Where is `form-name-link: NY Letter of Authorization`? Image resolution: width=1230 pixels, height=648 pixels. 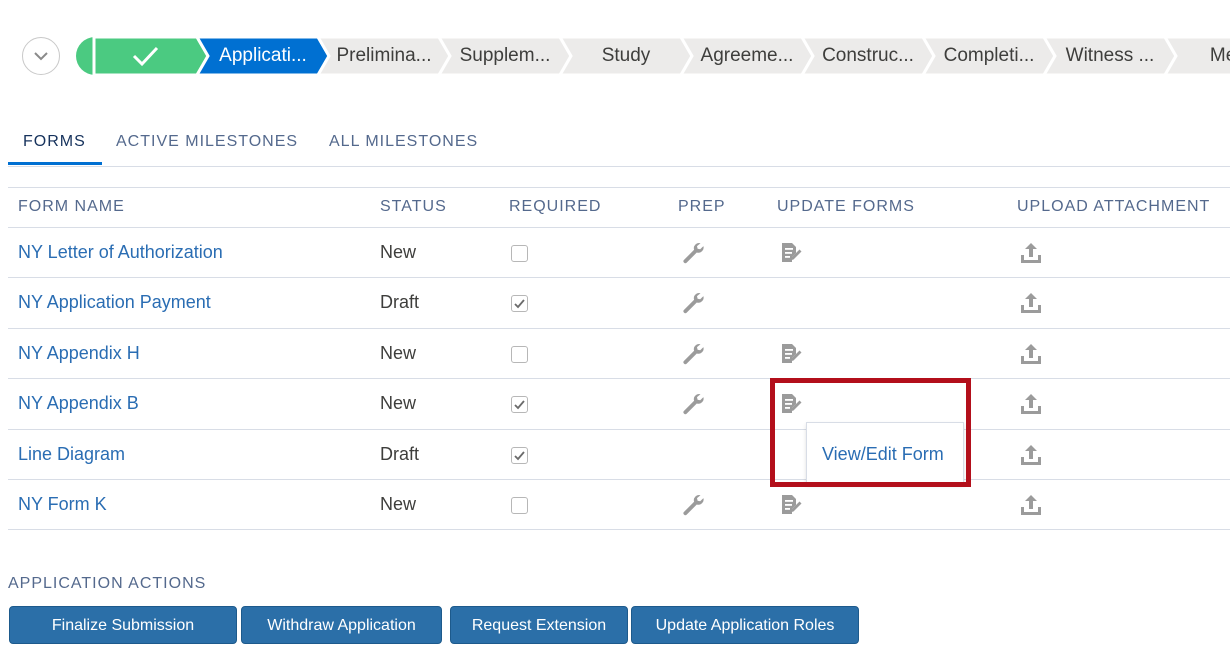
form-name-link: NY Letter of Authorization is located at coordinates (120, 252).